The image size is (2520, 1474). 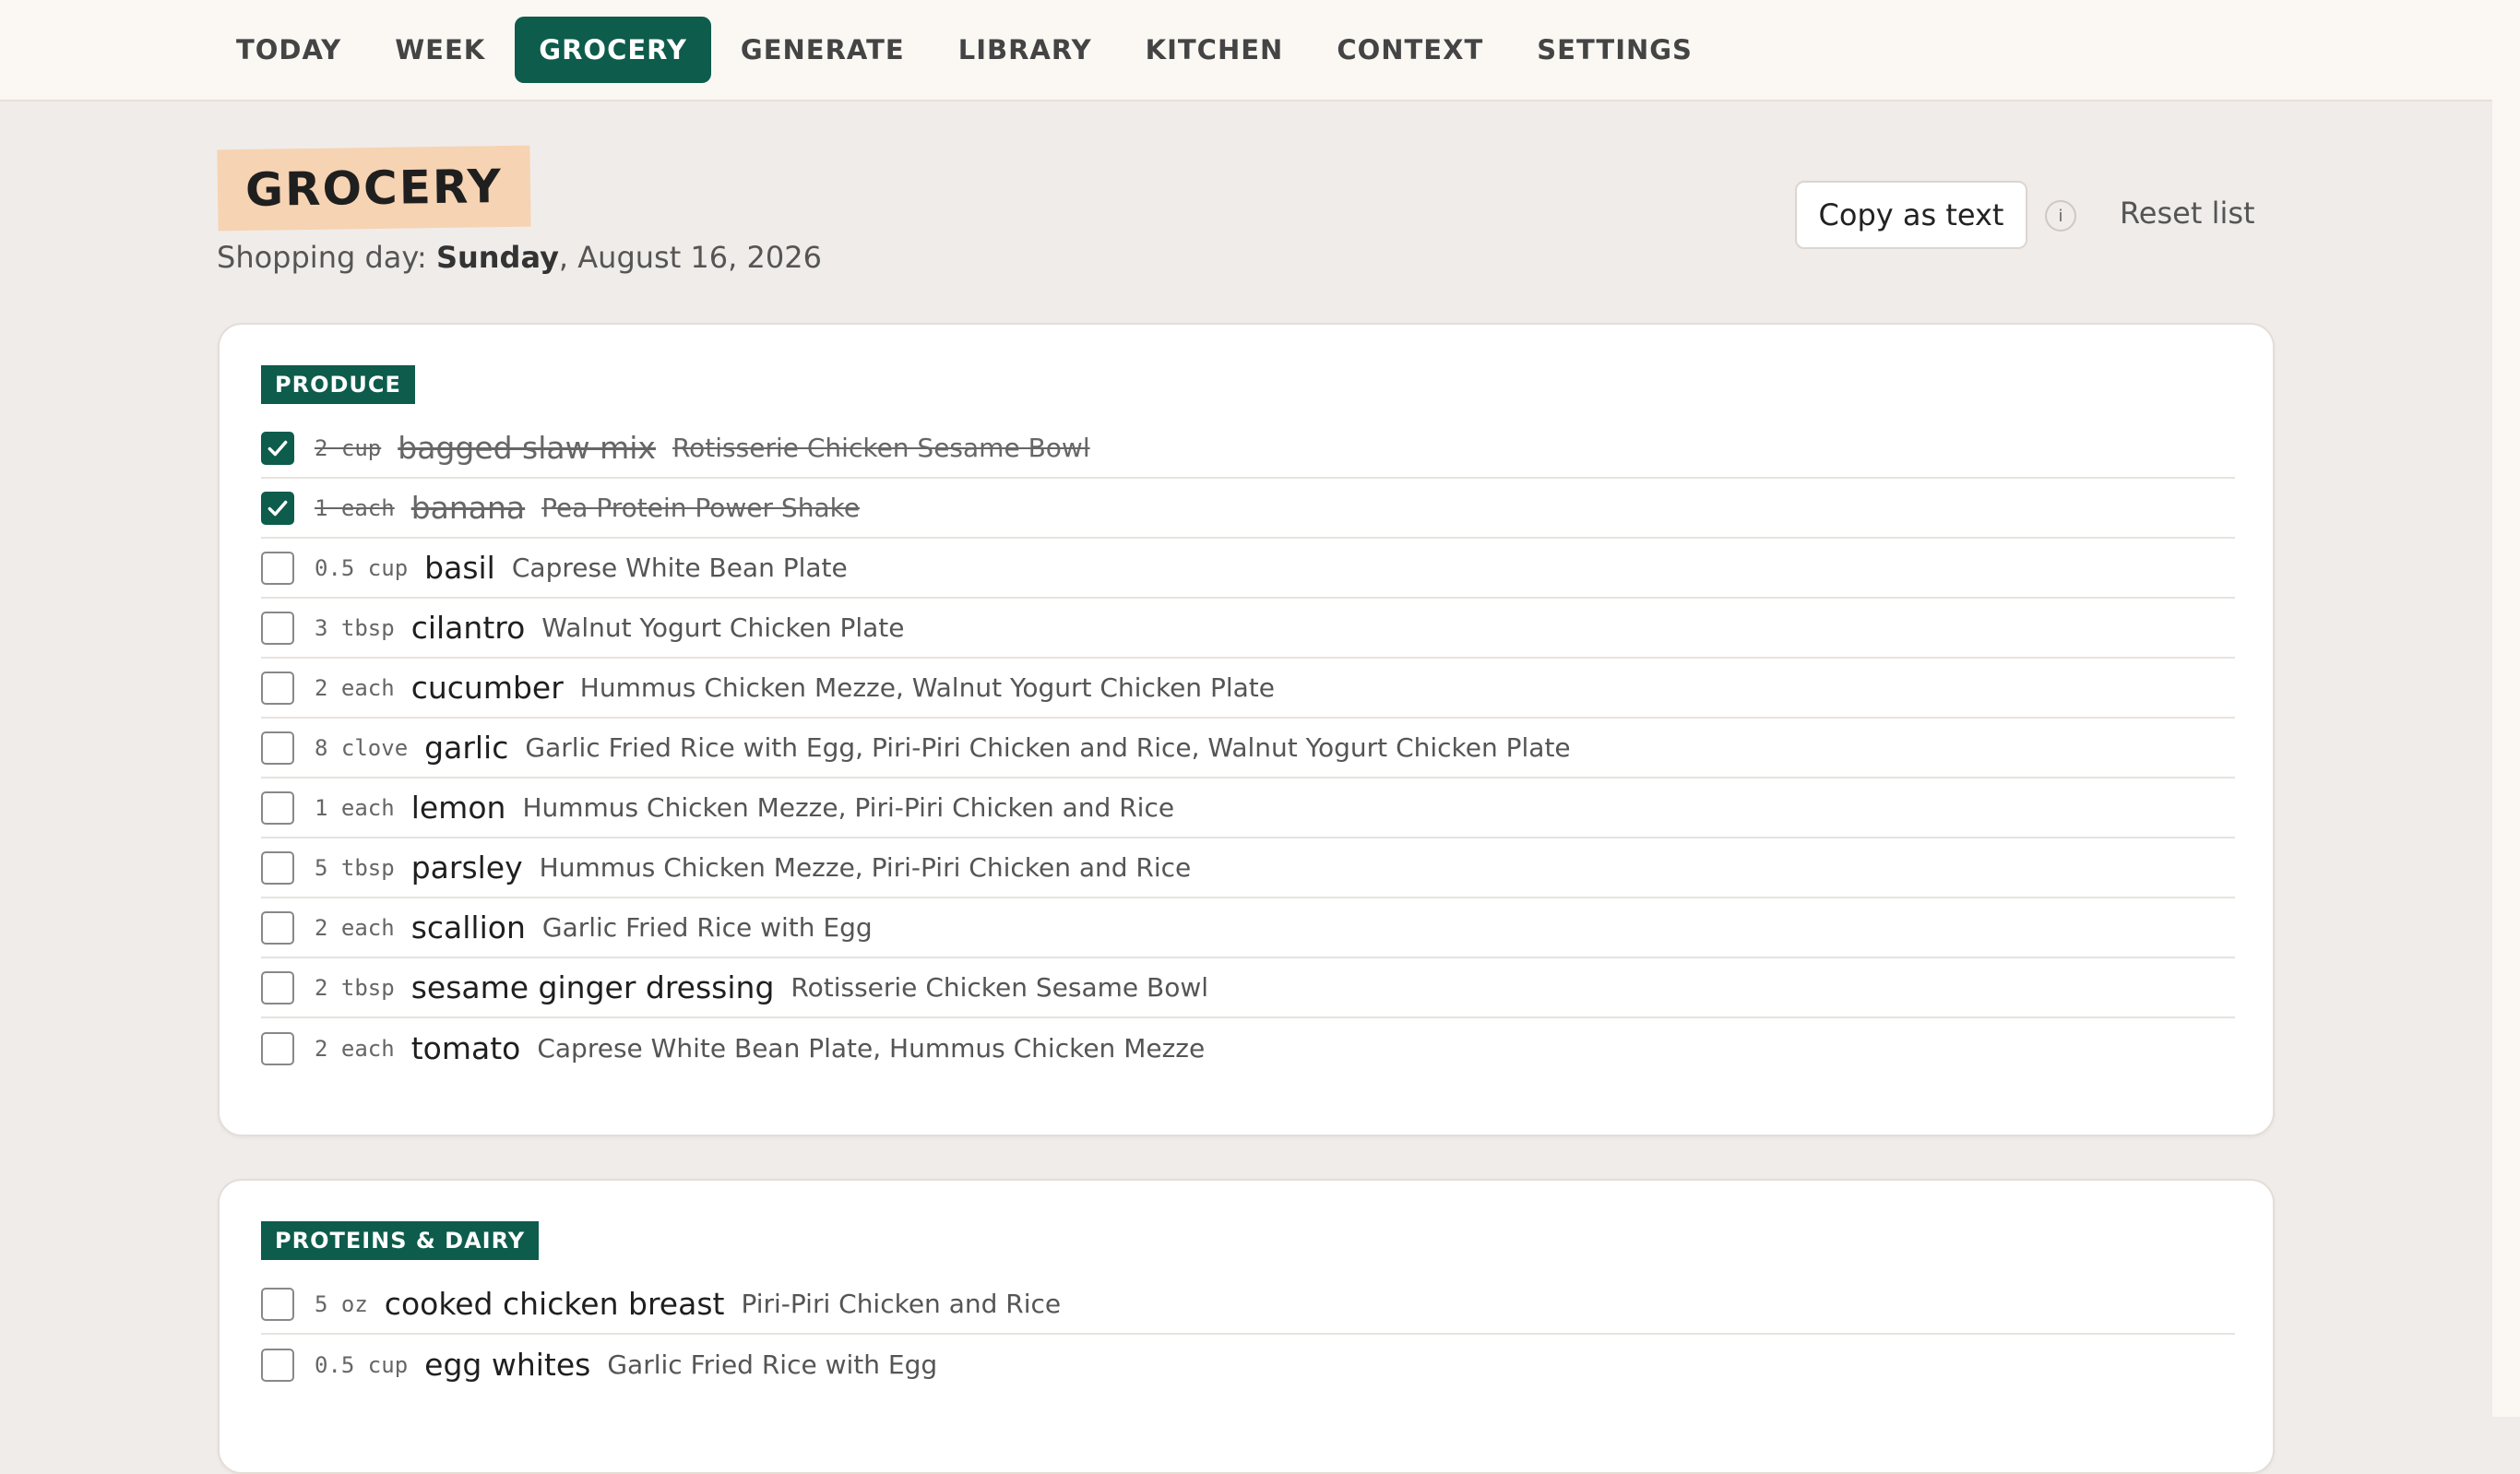 What do you see at coordinates (1911, 215) in the screenshot?
I see `copy-as-text-button: Copy as text` at bounding box center [1911, 215].